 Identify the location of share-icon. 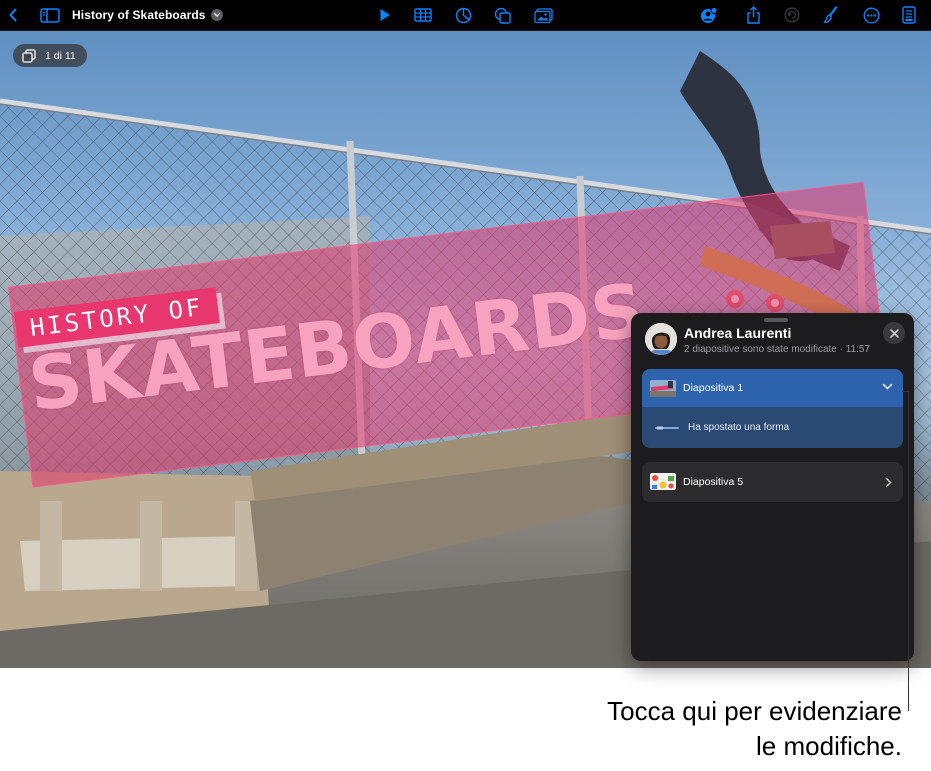
(753, 15).